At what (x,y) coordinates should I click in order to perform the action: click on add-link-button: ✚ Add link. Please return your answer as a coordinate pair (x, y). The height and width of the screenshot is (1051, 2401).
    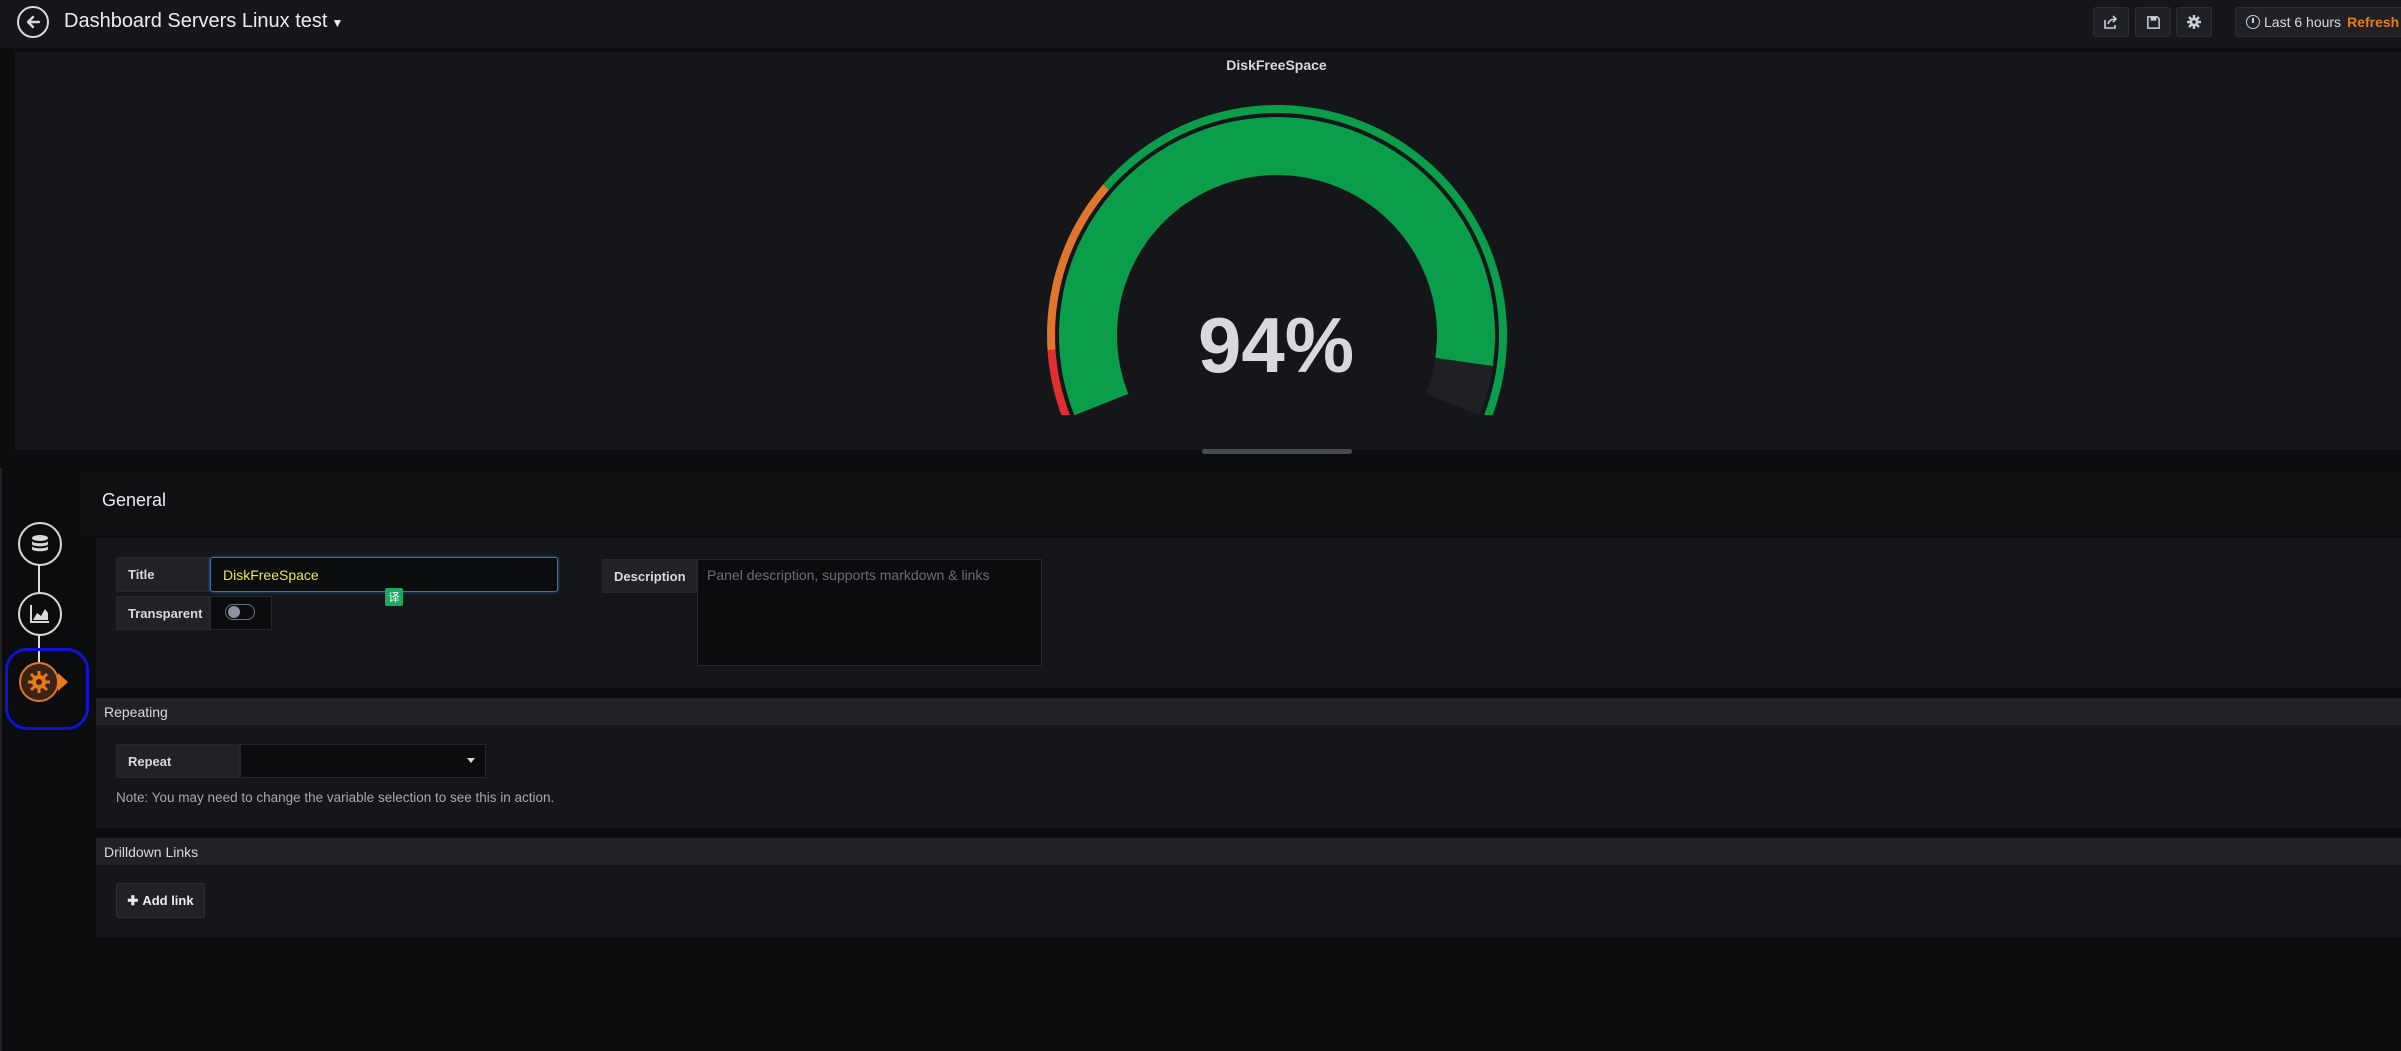
    Looking at the image, I should click on (160, 900).